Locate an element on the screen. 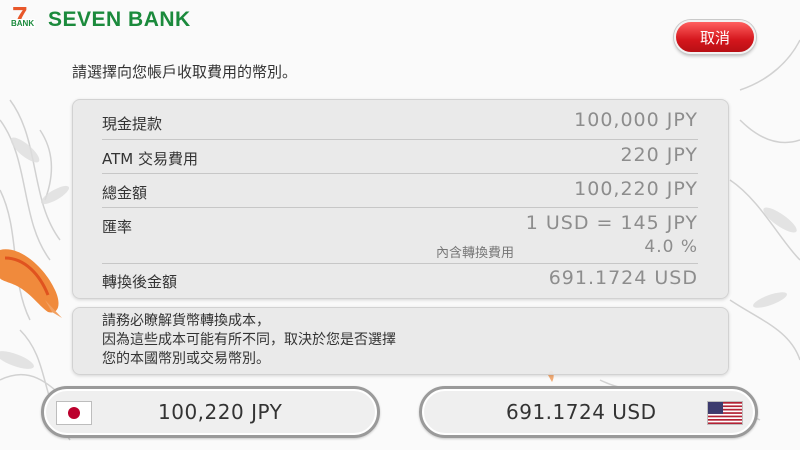 This screenshot has width=800, height=450. jpy-amount: 100,220 JPY is located at coordinates (220, 412).